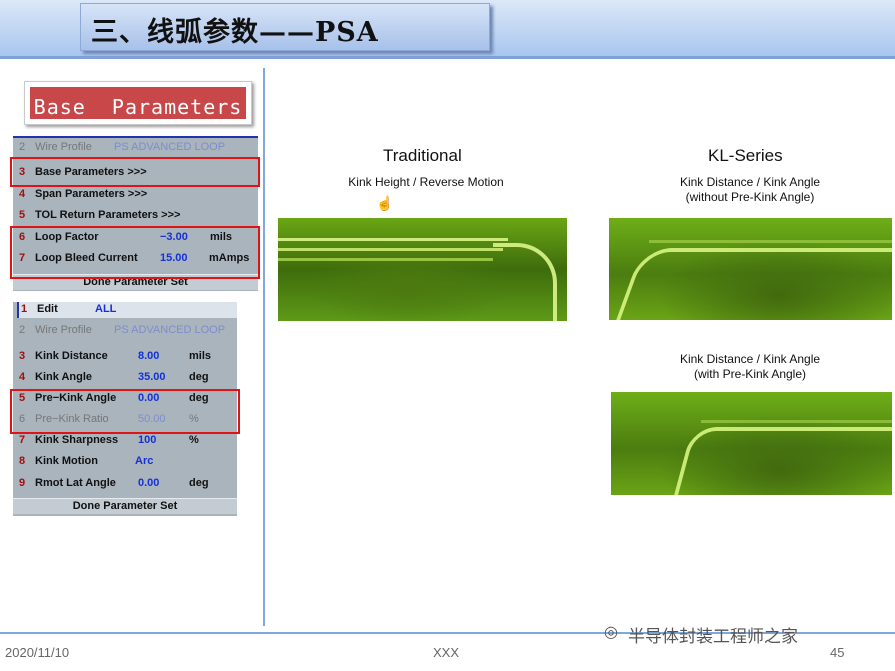 This screenshot has height=671, width=895. Describe the element at coordinates (37, 652) in the screenshot. I see `footer-date: 2020/11/10` at that location.